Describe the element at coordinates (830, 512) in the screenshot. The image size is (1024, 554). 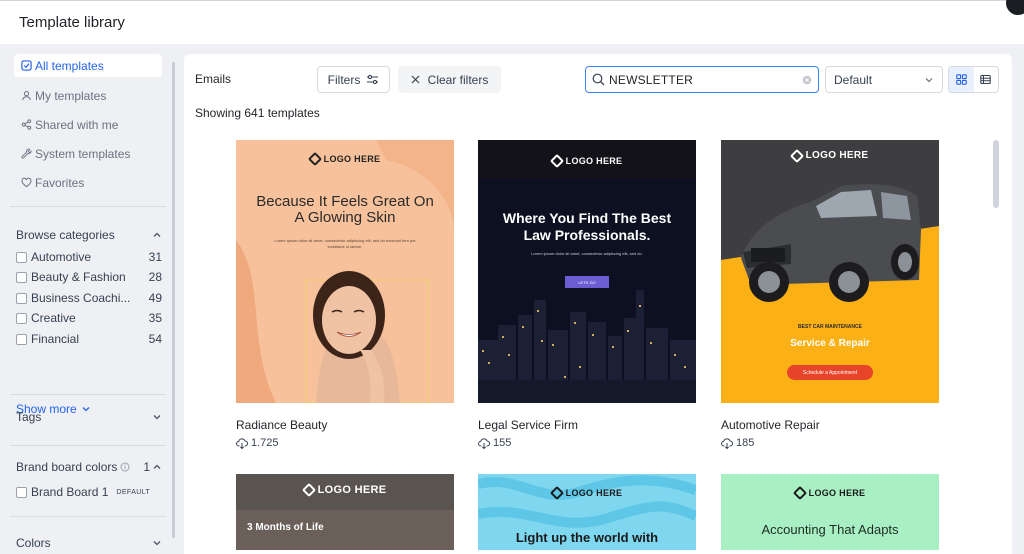
I see `template-card-thumbnail: LOGO HERE Accounting That Adapts` at that location.